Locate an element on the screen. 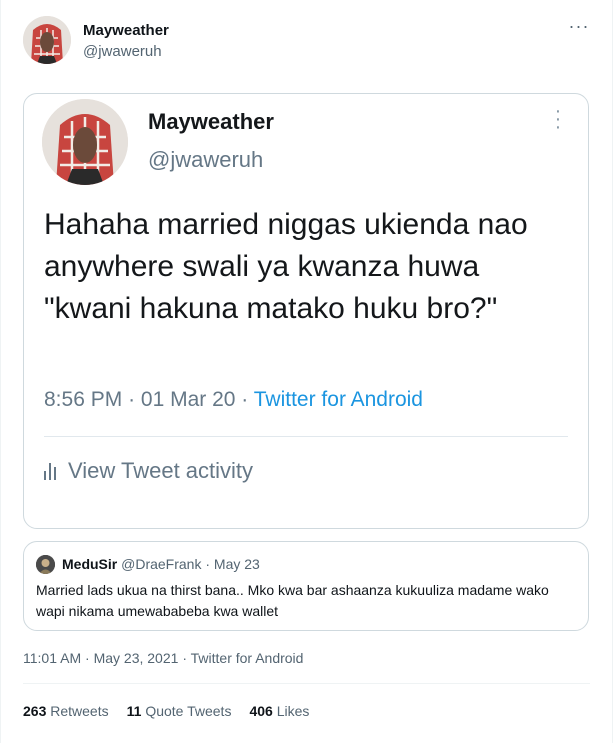 The height and width of the screenshot is (743, 613). tweet-time: 11:01 AM is located at coordinates (52, 658).